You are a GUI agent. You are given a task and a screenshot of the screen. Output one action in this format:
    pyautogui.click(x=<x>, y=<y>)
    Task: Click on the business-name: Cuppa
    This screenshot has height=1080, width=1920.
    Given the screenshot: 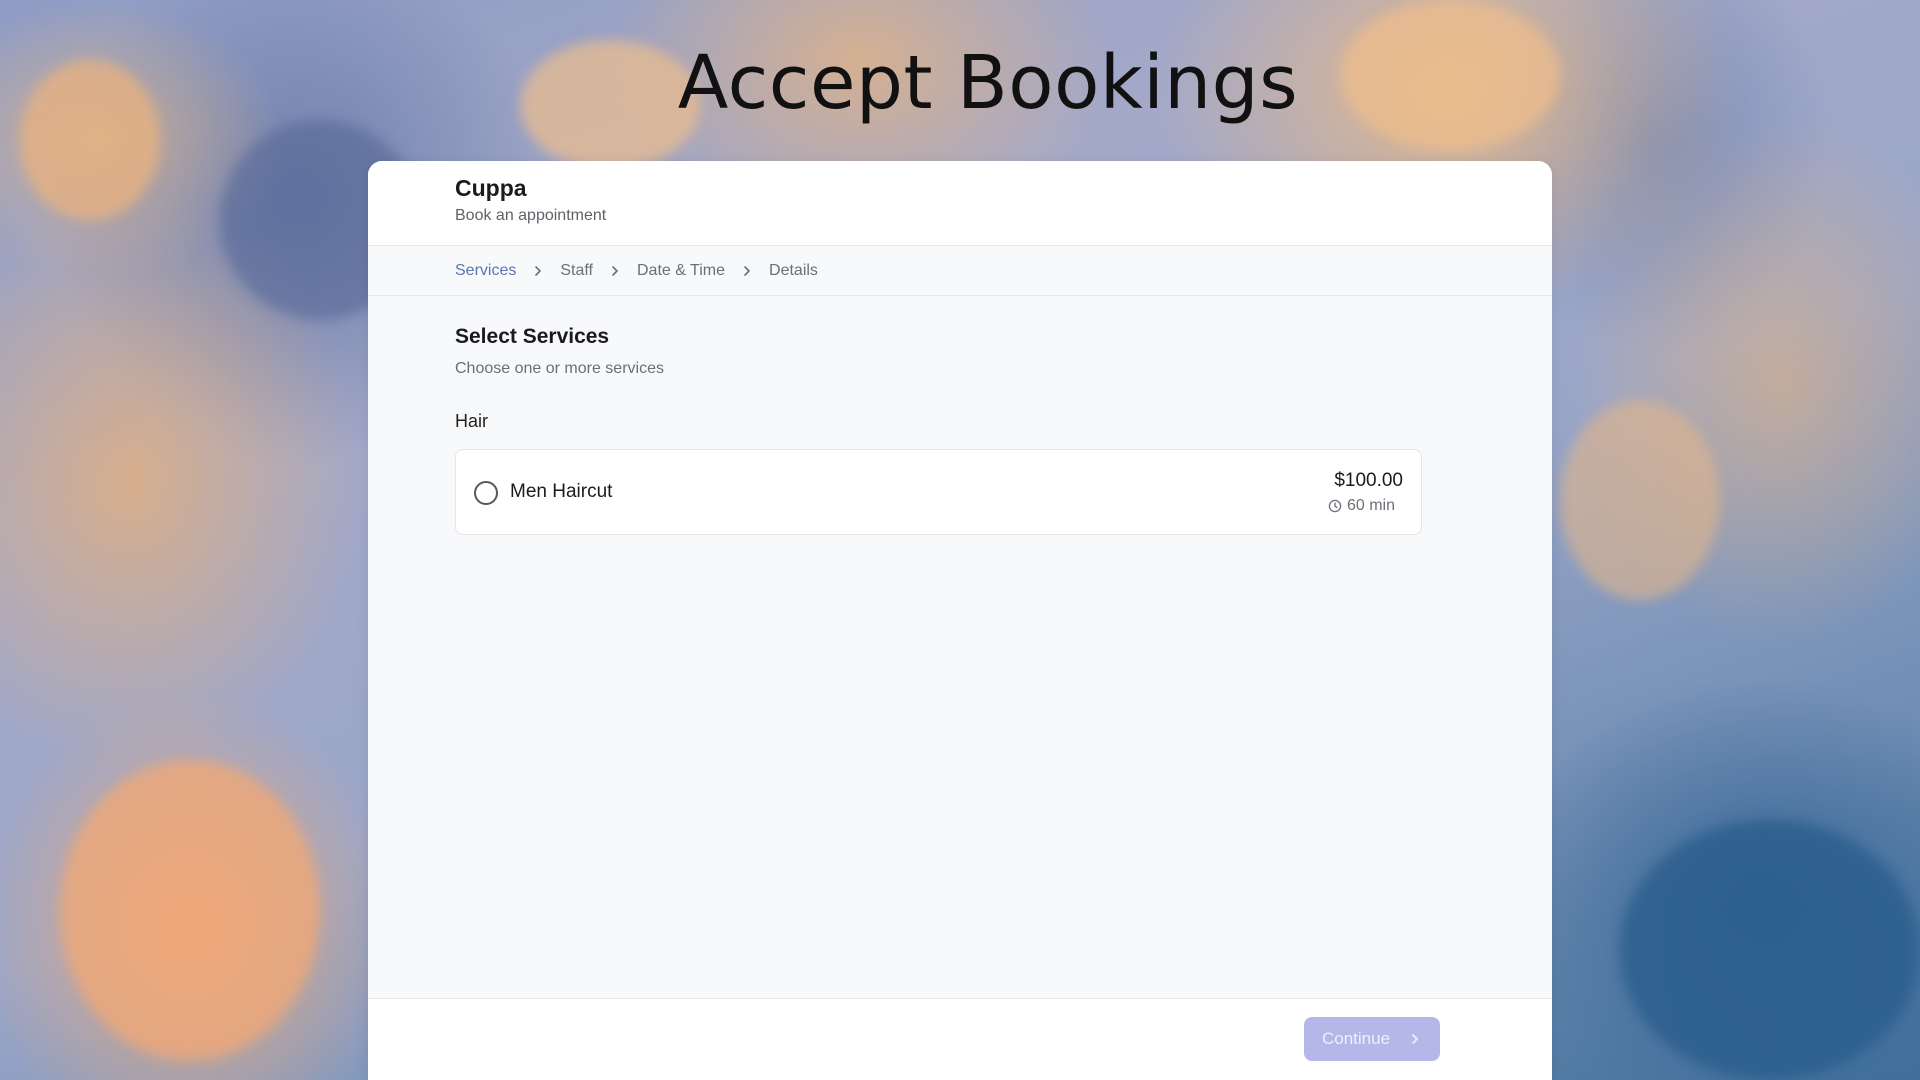 What is the action you would take?
    pyautogui.click(x=491, y=188)
    